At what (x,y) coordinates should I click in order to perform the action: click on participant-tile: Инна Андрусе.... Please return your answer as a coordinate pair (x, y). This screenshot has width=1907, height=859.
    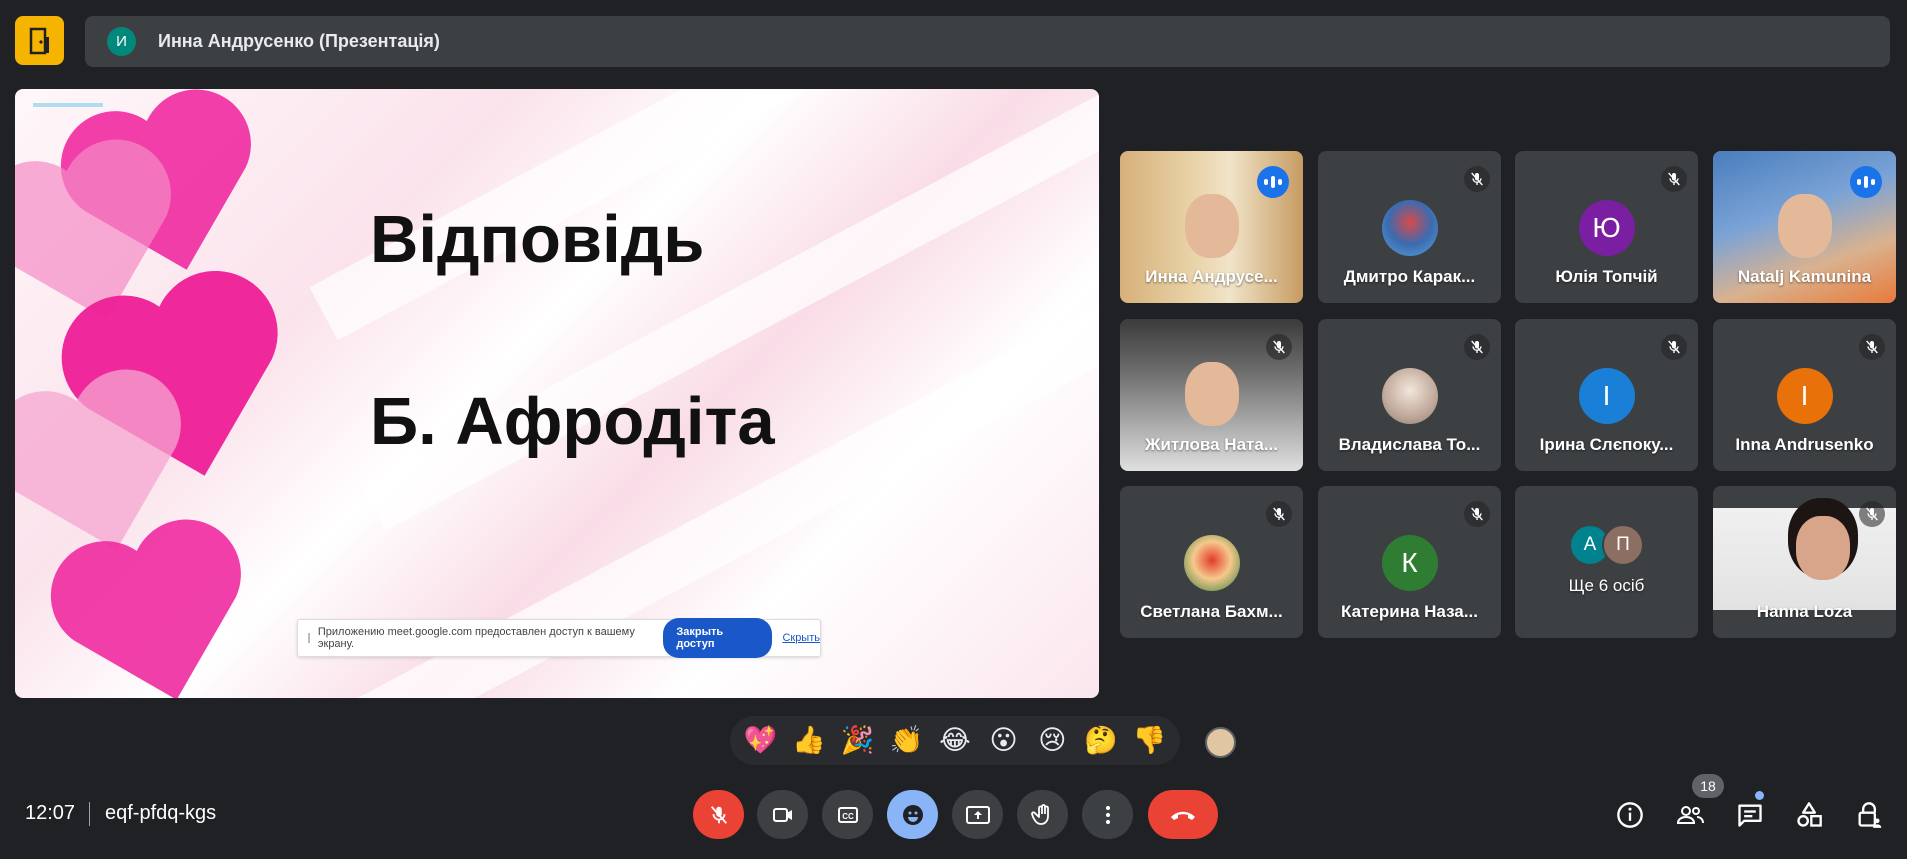
    Looking at the image, I should click on (1211, 227).